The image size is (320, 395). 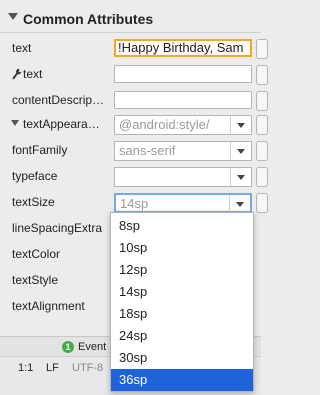 I want to click on row-tools-text: text, so click(x=134, y=75).